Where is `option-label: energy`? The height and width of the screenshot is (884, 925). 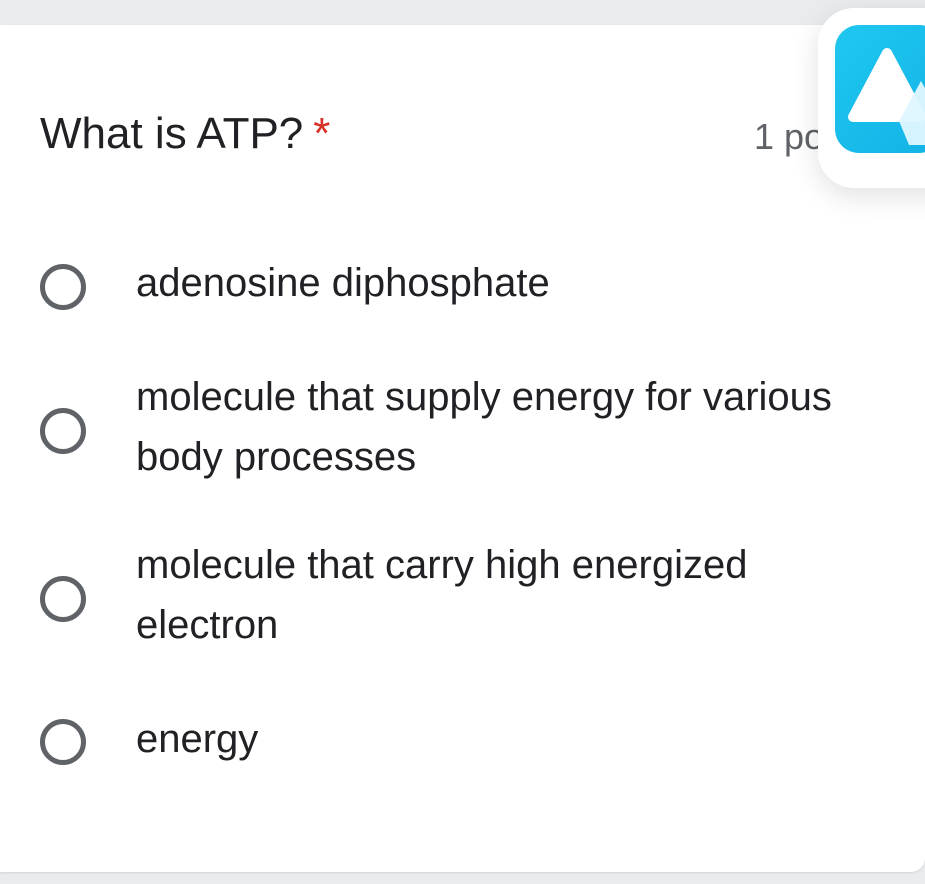 option-label: energy is located at coordinates (197, 739).